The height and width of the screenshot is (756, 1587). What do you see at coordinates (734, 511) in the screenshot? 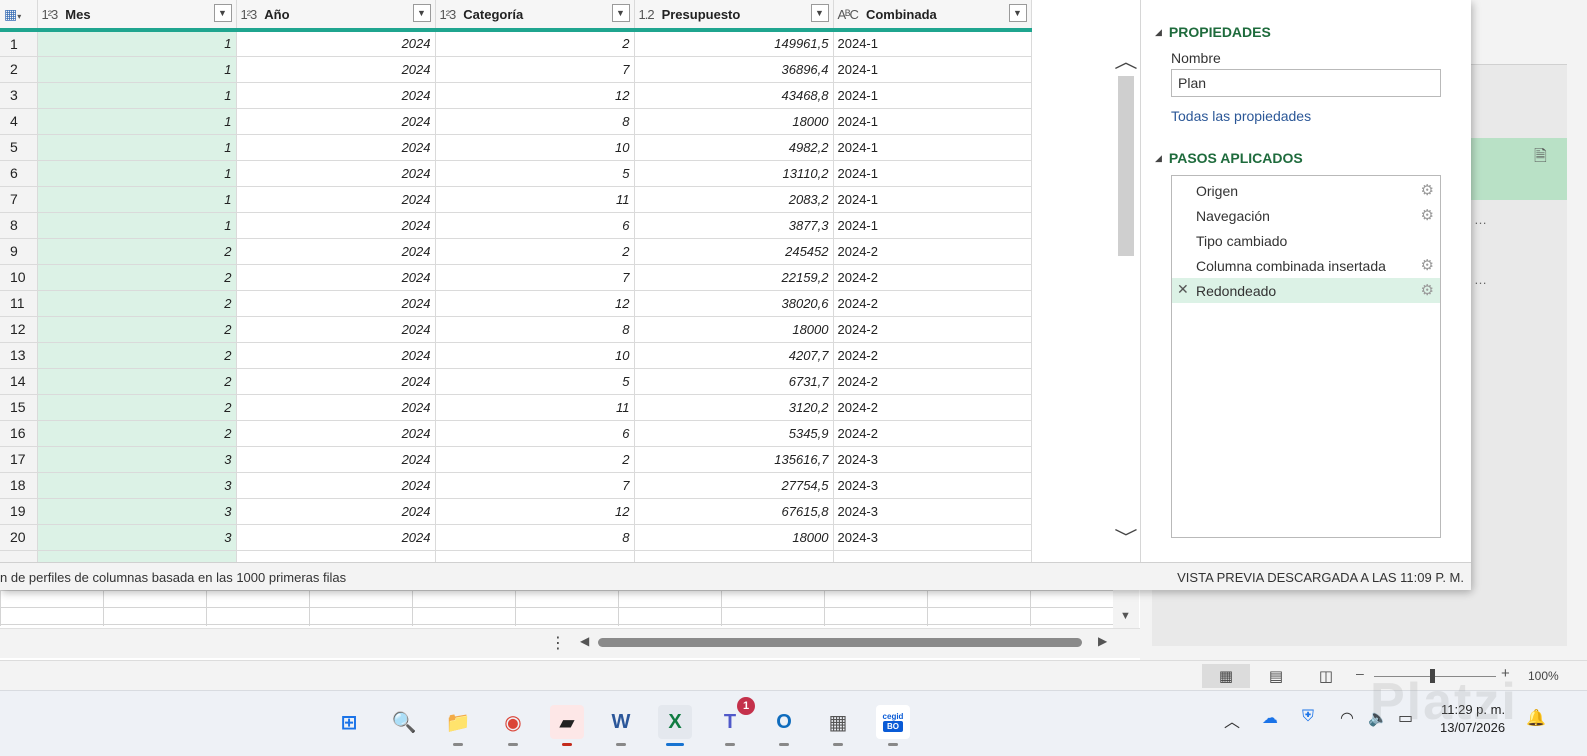
I see `table-cell: 67615,8` at bounding box center [734, 511].